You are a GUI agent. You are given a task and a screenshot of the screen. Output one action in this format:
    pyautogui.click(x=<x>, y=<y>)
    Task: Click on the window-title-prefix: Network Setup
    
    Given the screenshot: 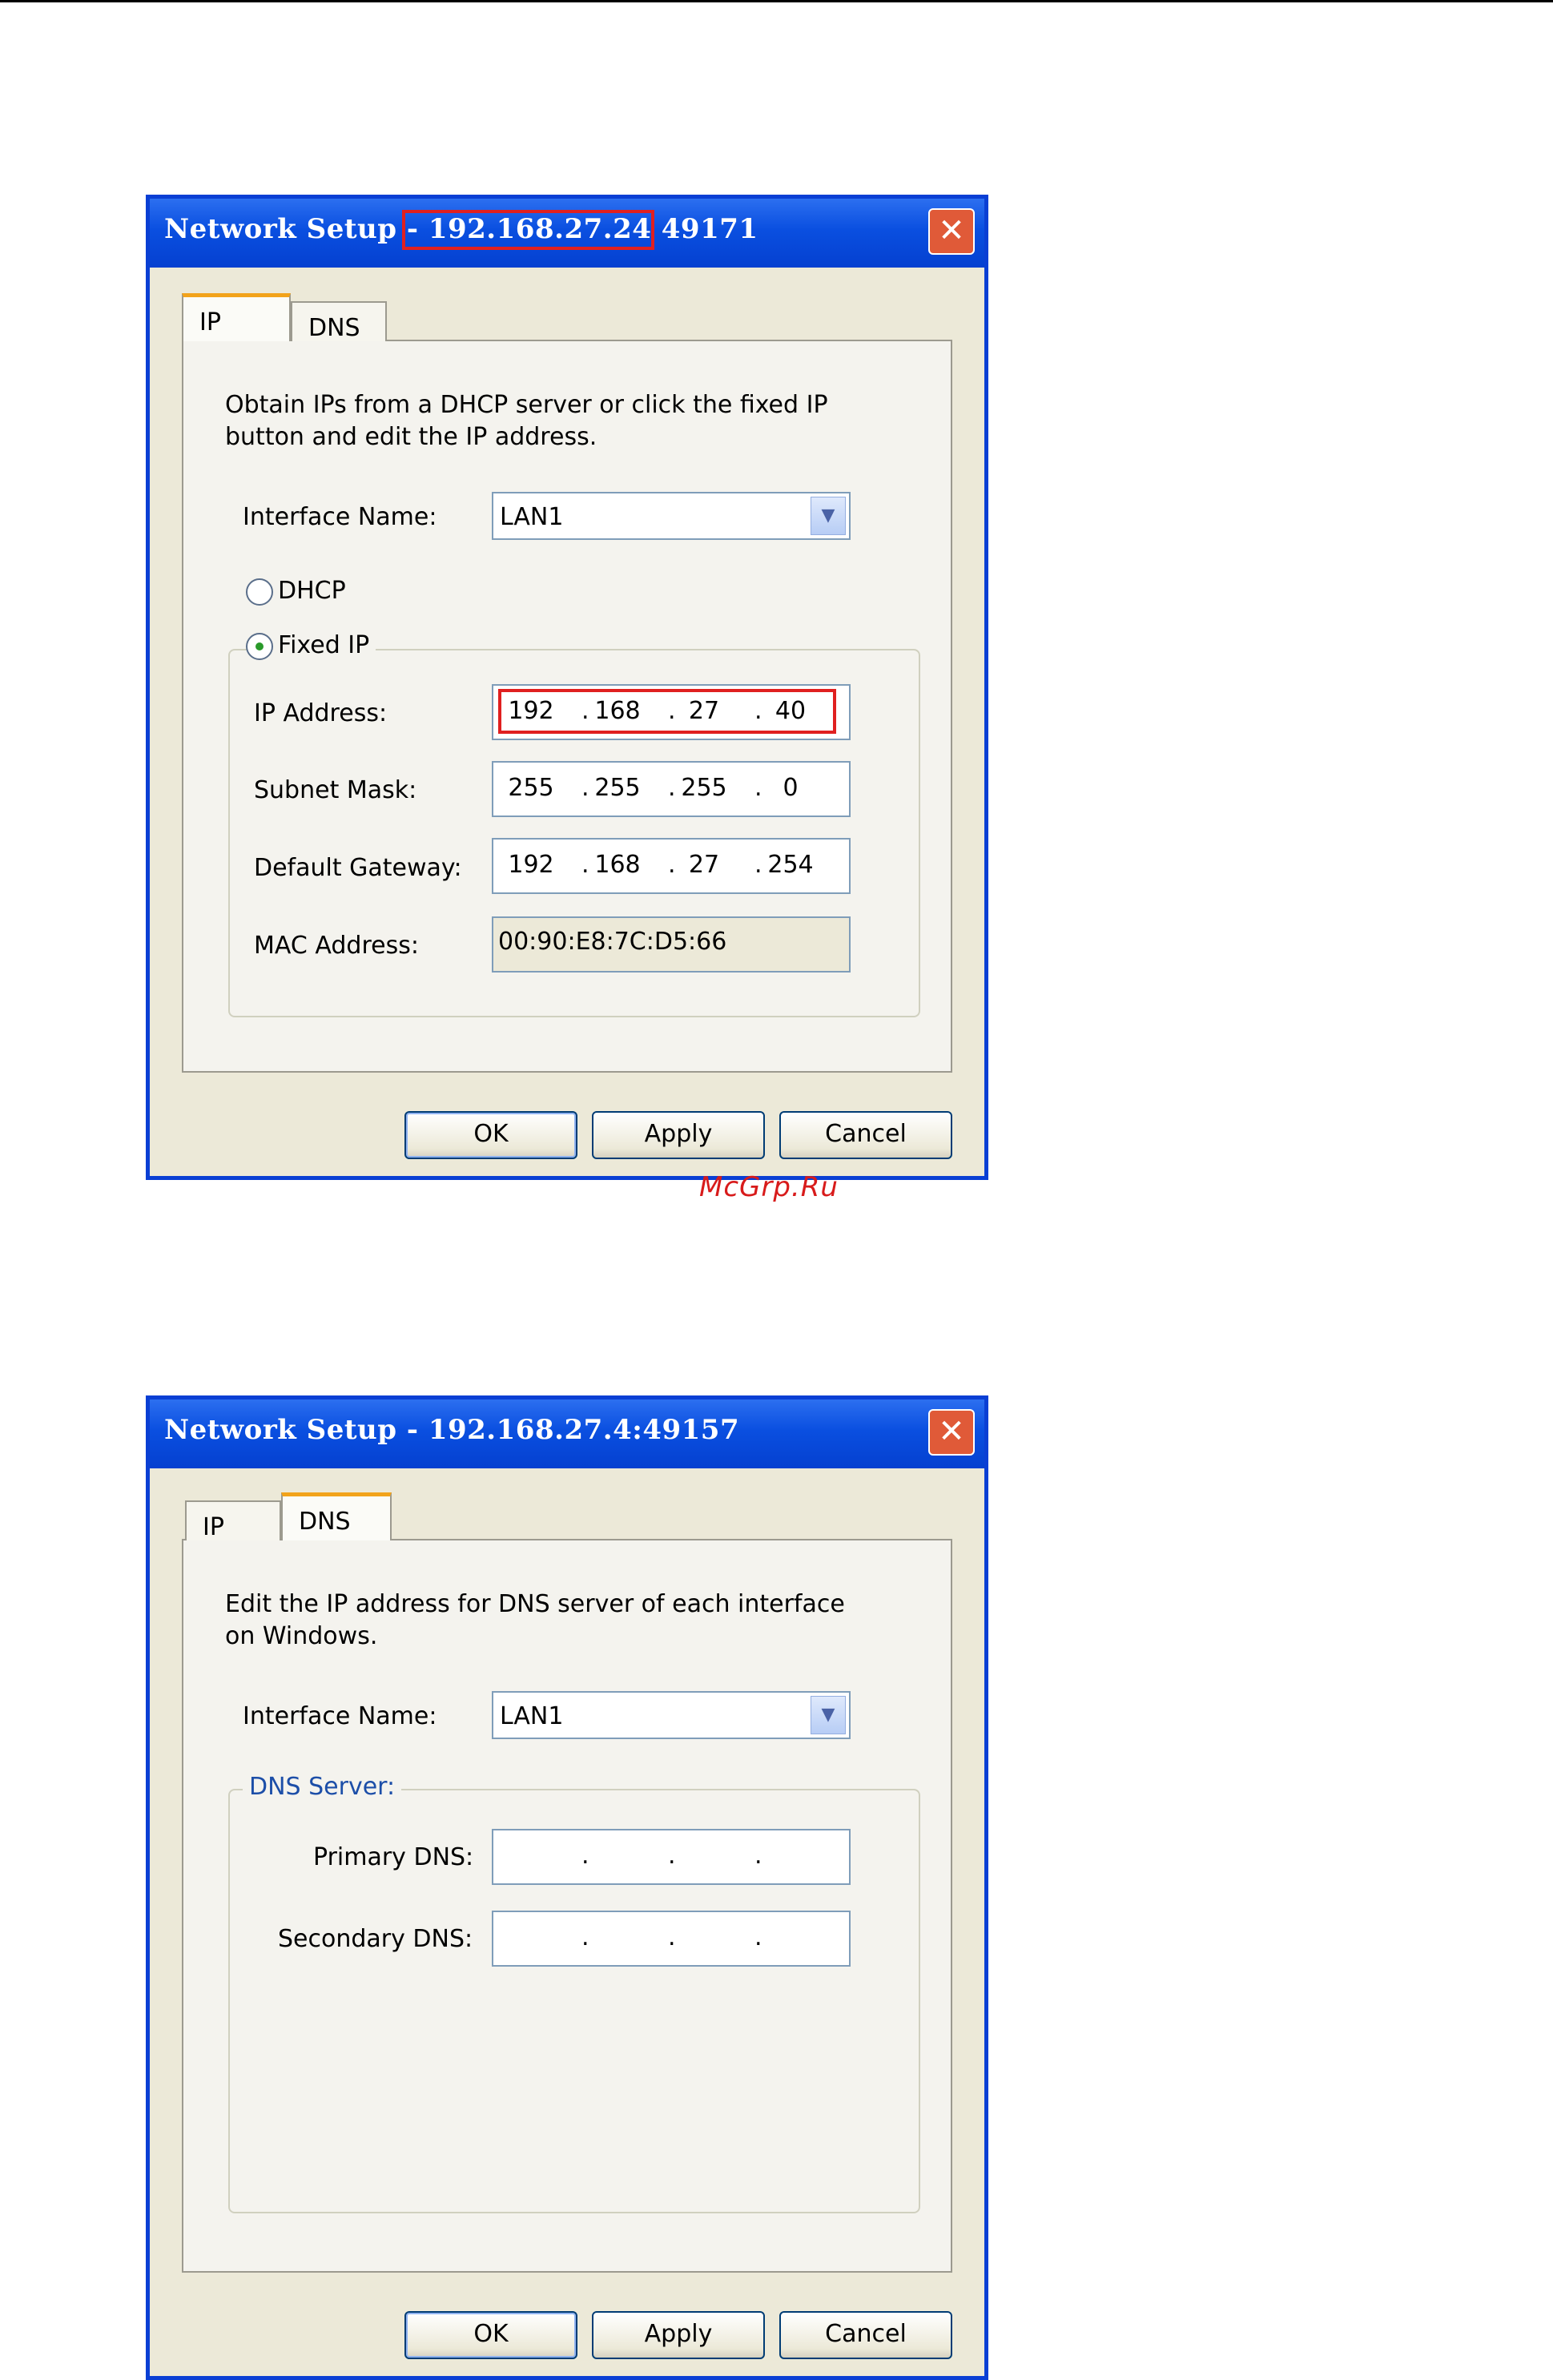 What is the action you would take?
    pyautogui.click(x=286, y=229)
    